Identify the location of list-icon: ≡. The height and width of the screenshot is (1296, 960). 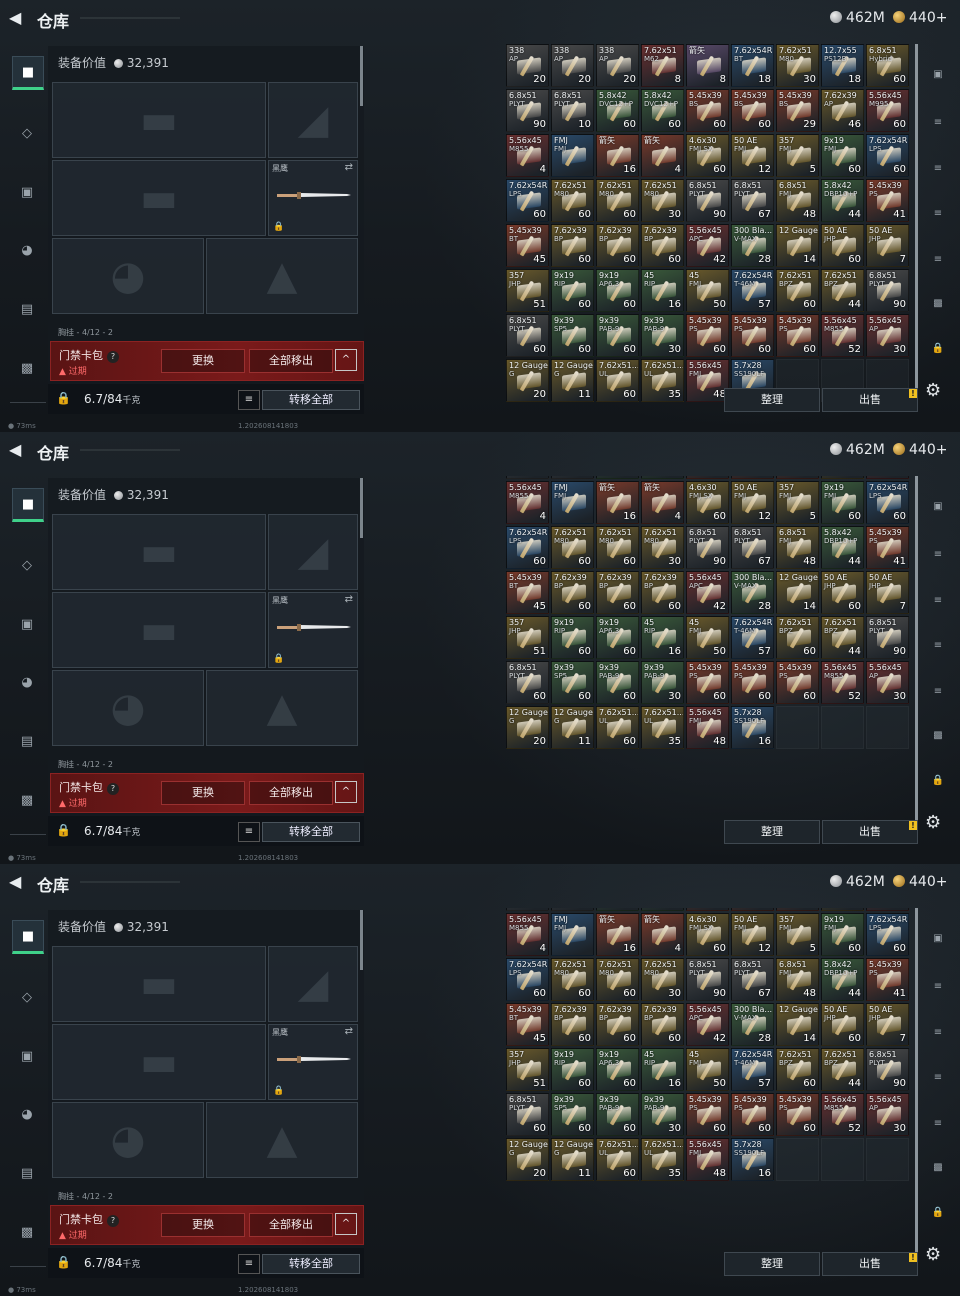
(249, 1264).